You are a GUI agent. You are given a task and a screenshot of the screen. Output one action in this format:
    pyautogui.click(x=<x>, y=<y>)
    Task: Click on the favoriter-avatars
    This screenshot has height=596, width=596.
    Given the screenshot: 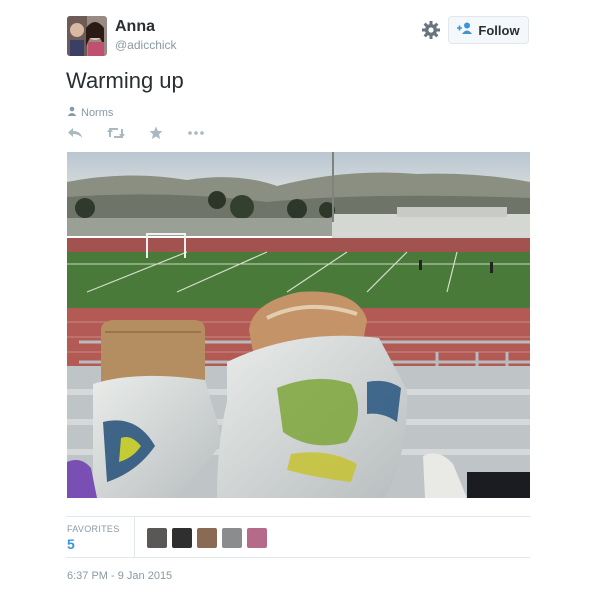 What is the action you would take?
    pyautogui.click(x=207, y=538)
    